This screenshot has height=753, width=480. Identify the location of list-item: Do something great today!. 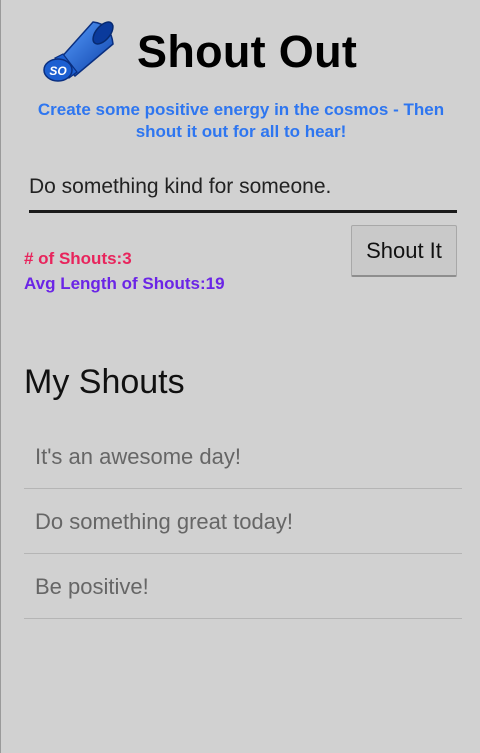
(243, 521).